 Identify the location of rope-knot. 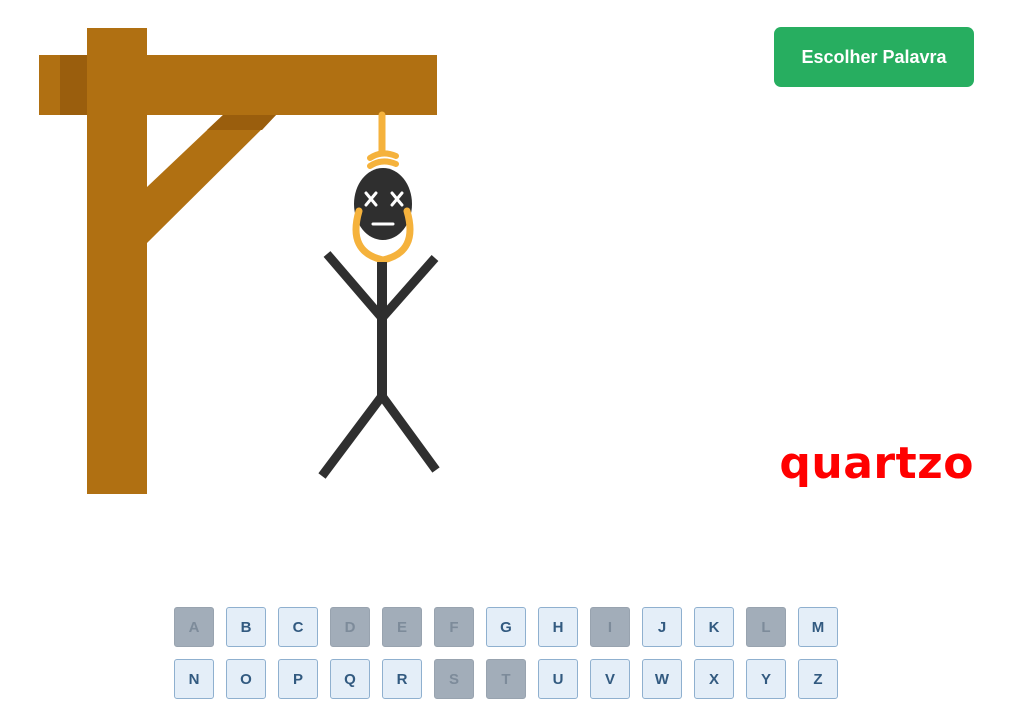
(383, 159).